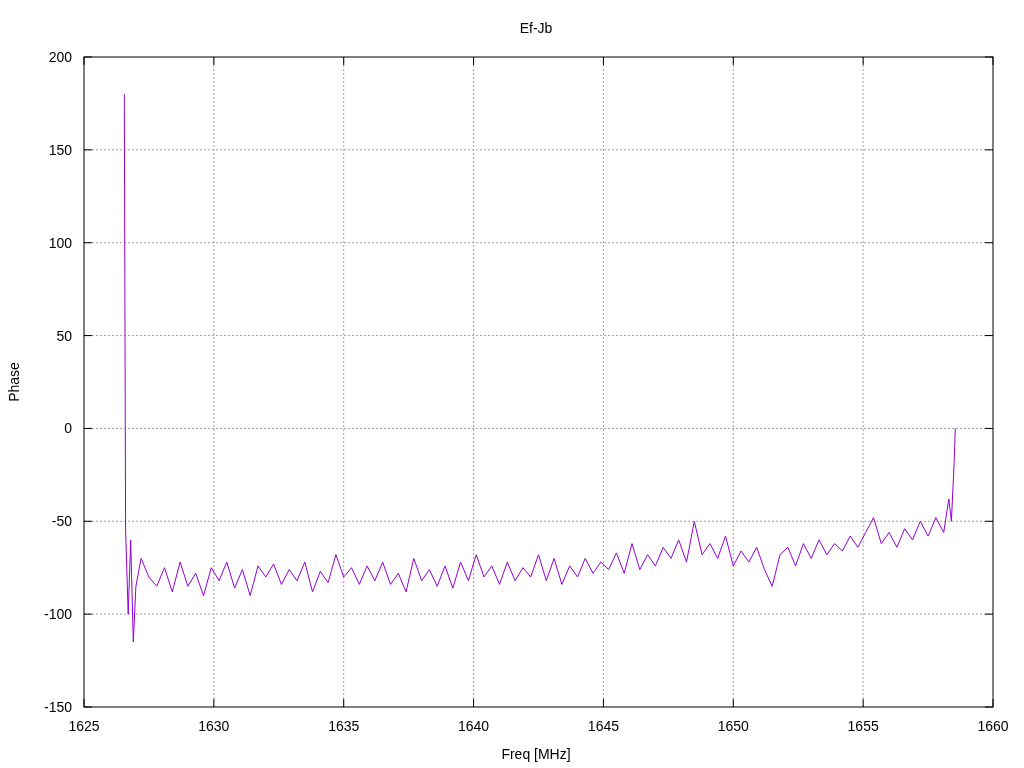 This screenshot has height=768, width=1024. I want to click on y-tick-label: 50, so click(64, 335).